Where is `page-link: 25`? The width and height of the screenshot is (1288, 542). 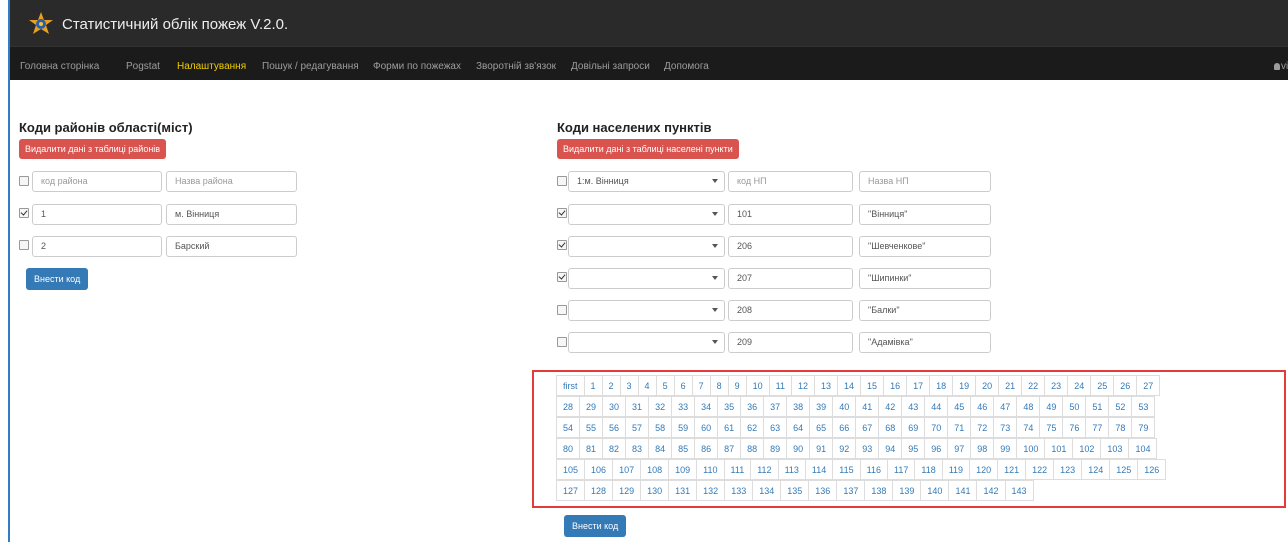 page-link: 25 is located at coordinates (1102, 385).